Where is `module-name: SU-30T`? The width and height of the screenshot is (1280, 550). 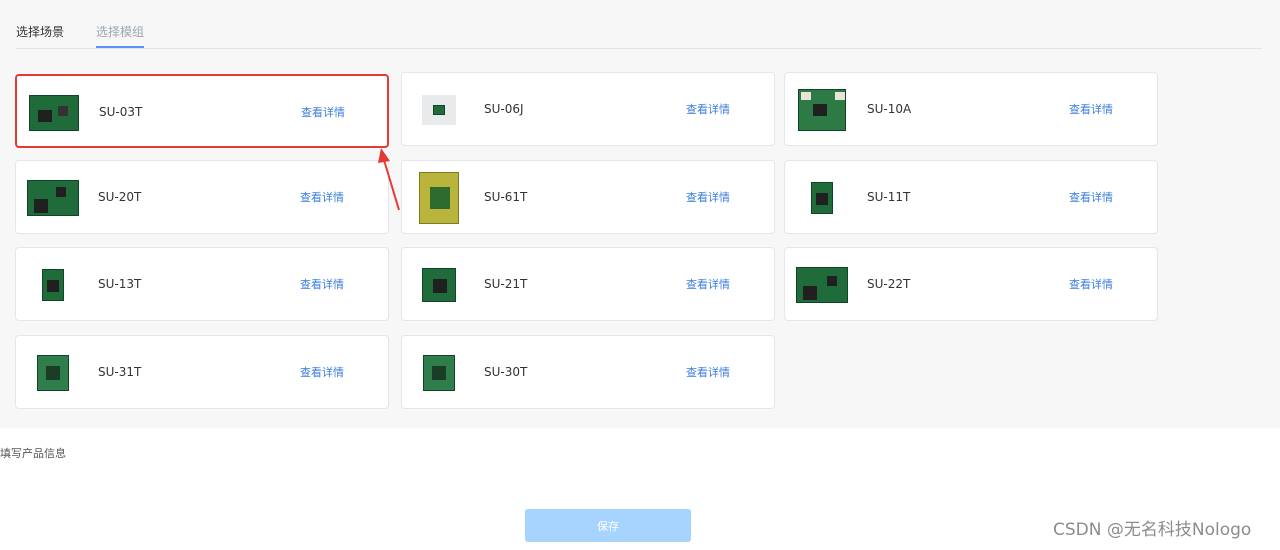
module-name: SU-30T is located at coordinates (506, 372).